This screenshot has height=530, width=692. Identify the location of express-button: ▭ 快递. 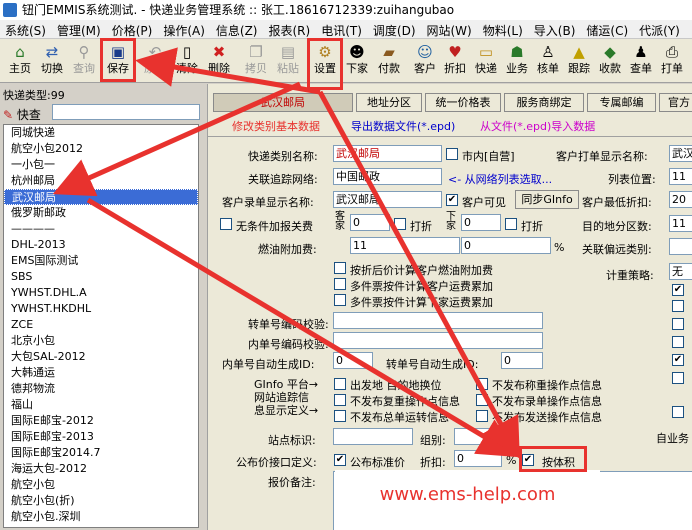
(486, 61).